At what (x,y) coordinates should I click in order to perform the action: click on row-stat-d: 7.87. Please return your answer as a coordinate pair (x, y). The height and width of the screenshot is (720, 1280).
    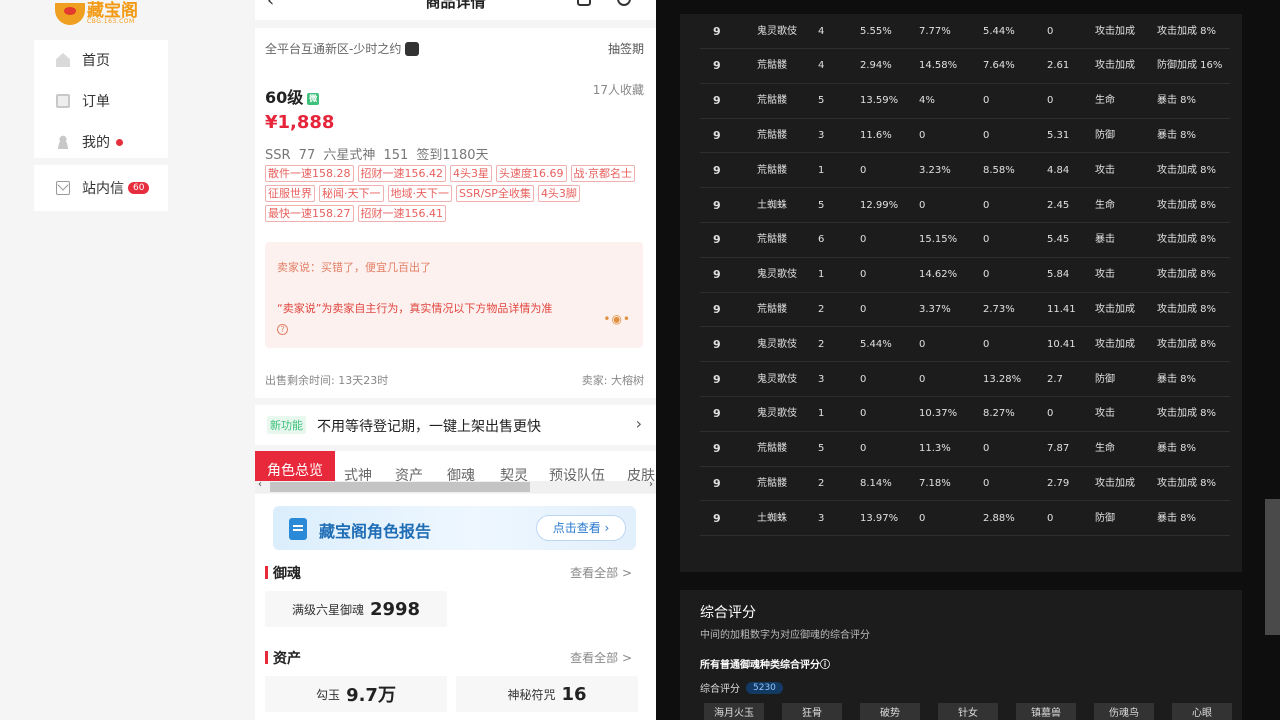
    Looking at the image, I should click on (1058, 449).